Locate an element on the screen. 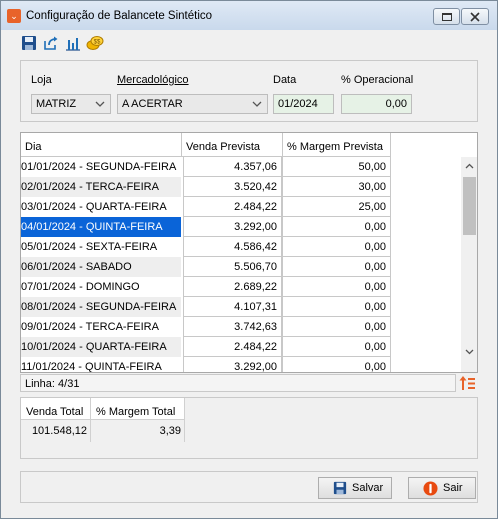 The height and width of the screenshot is (519, 498). grid-header: Dia Venda Prevista % Margem Prevista is located at coordinates (206, 145).